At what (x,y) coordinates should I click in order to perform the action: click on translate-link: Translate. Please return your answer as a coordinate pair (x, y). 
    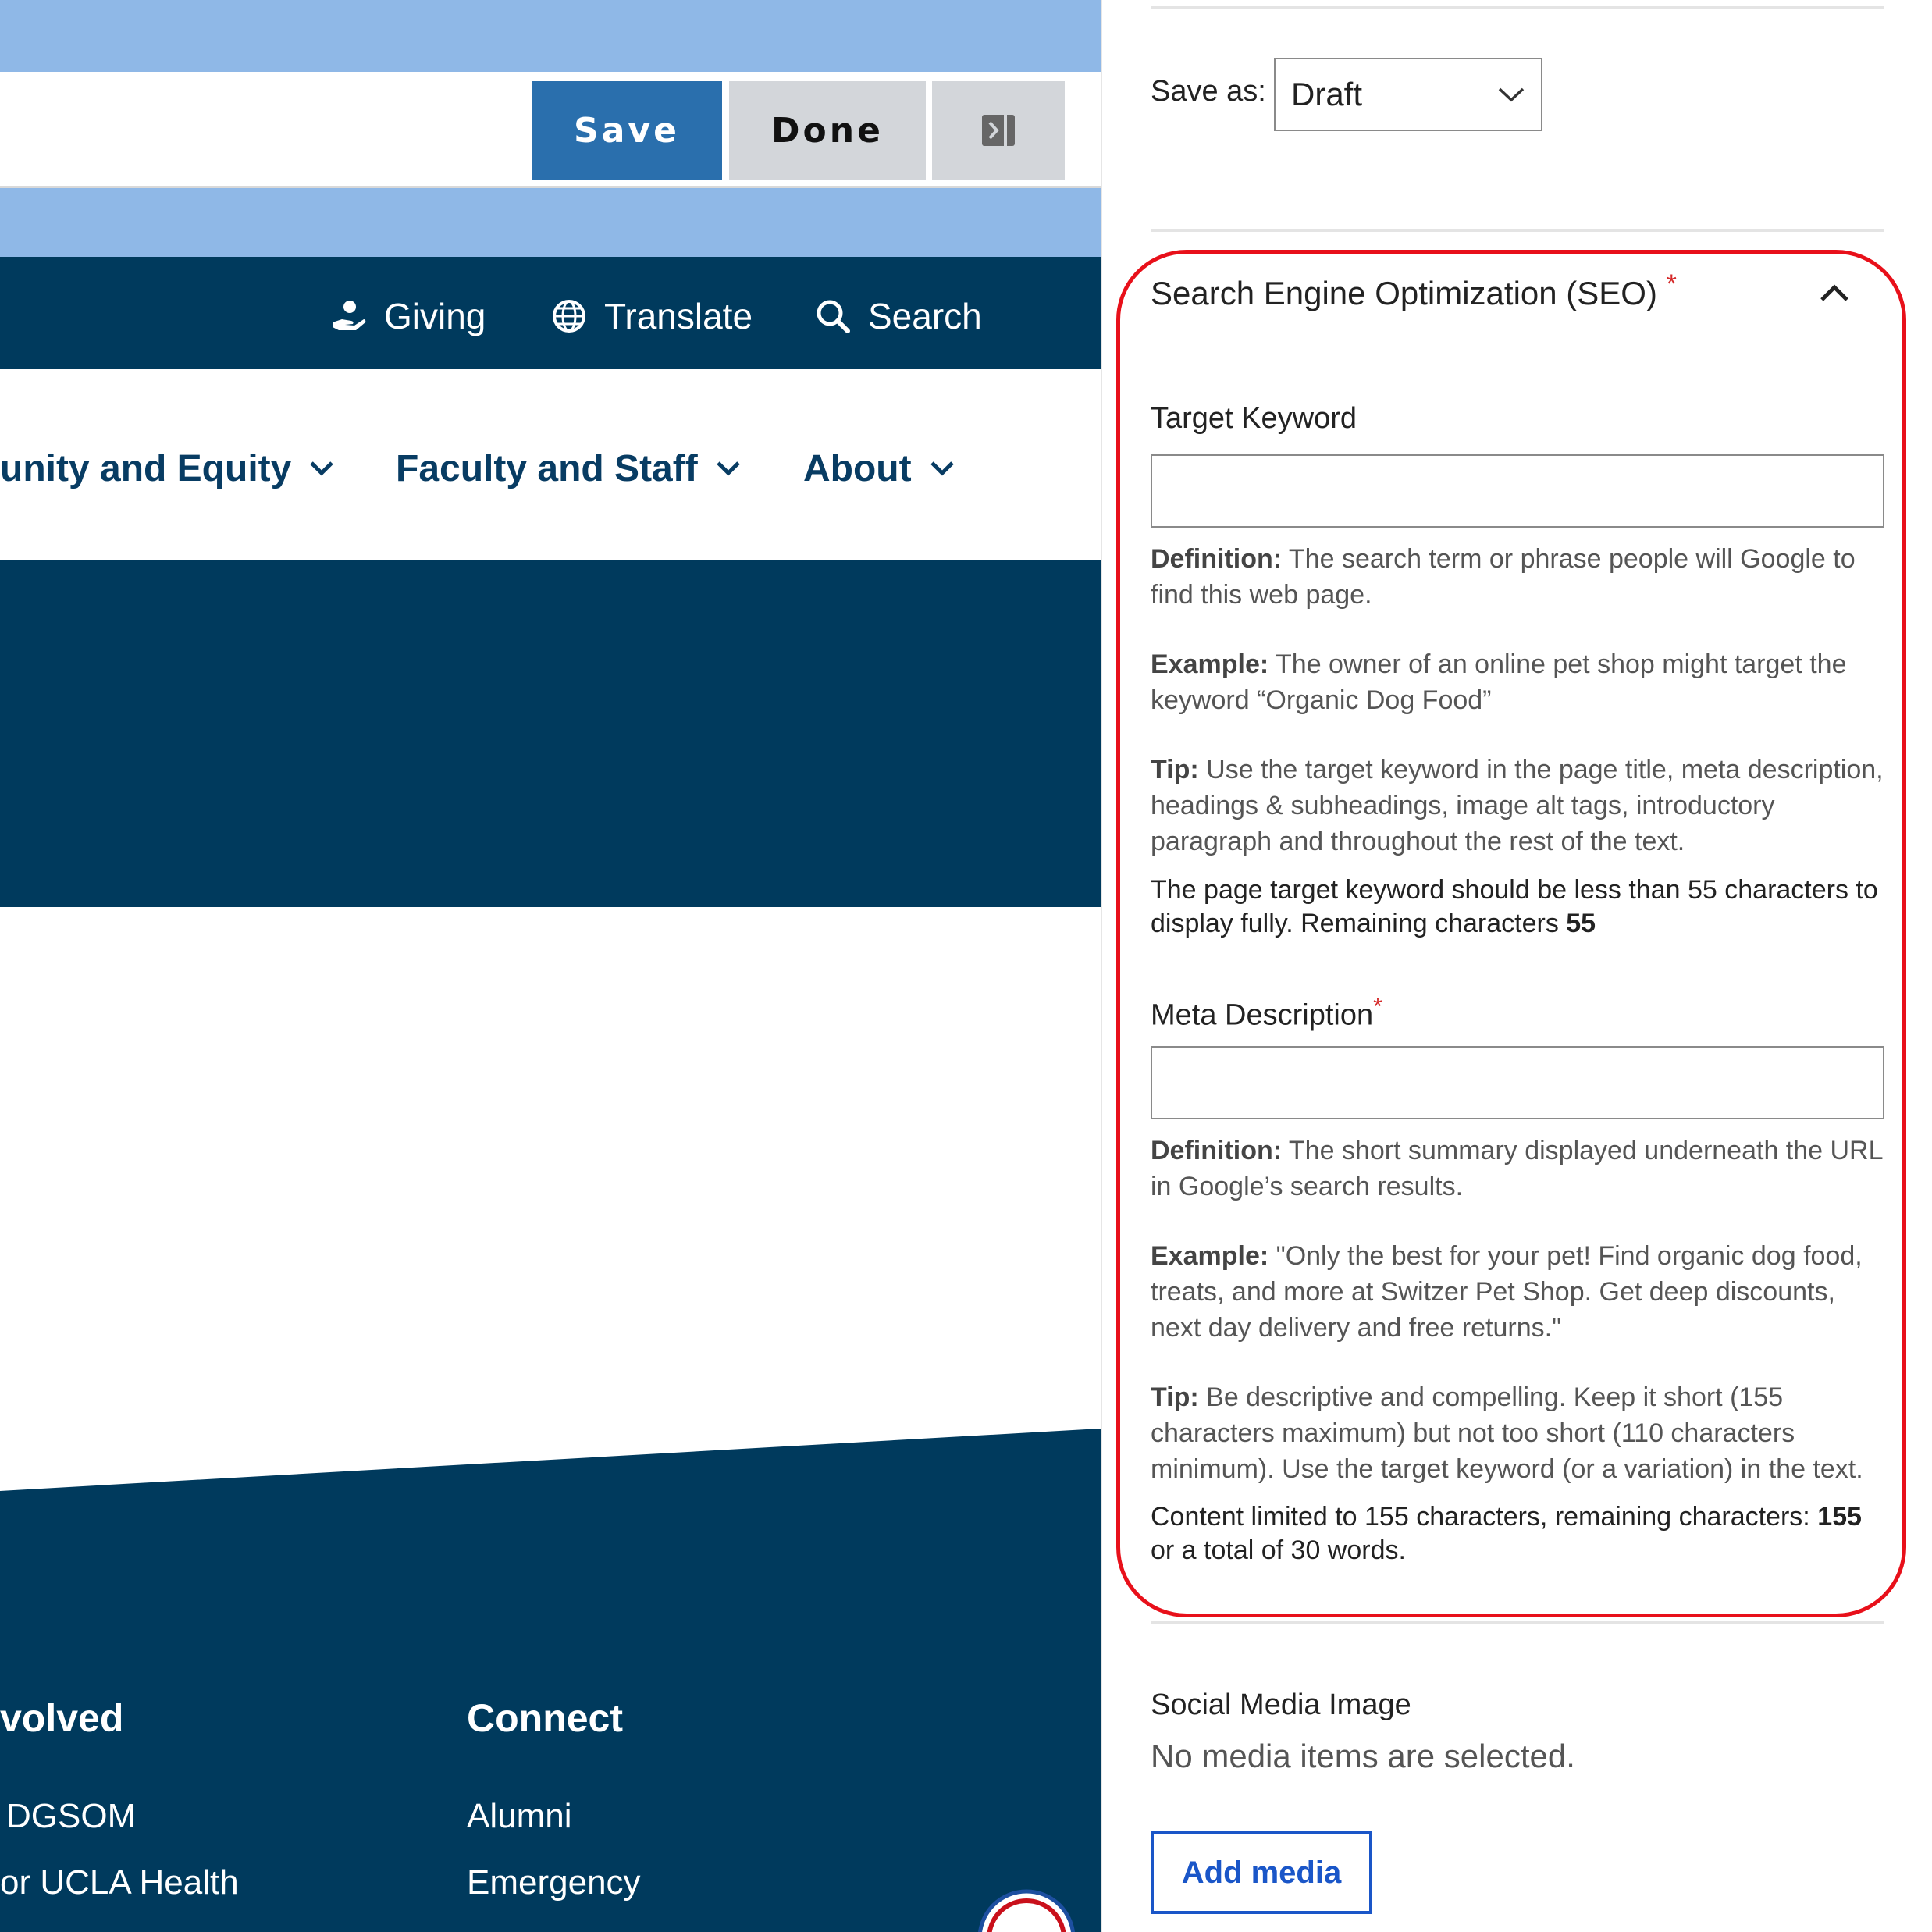
    Looking at the image, I should click on (652, 316).